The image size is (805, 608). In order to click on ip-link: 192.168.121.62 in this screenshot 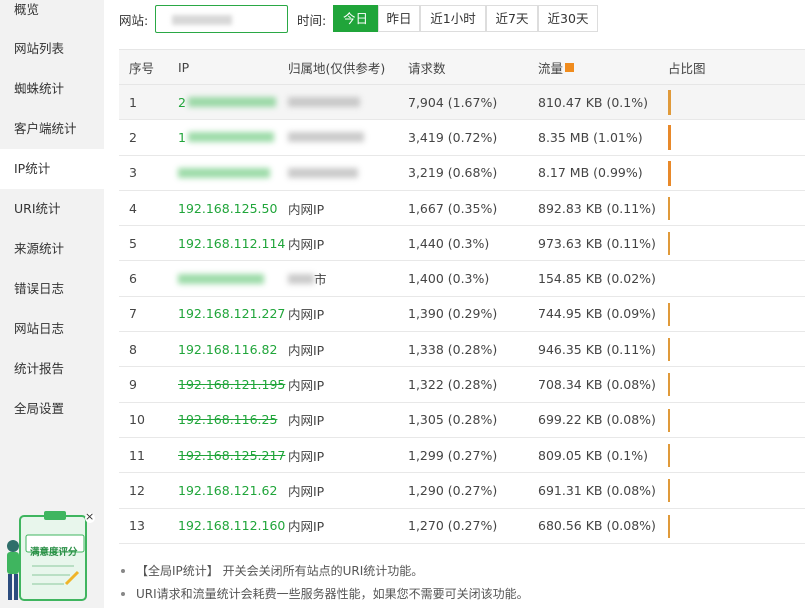, I will do `click(227, 490)`.